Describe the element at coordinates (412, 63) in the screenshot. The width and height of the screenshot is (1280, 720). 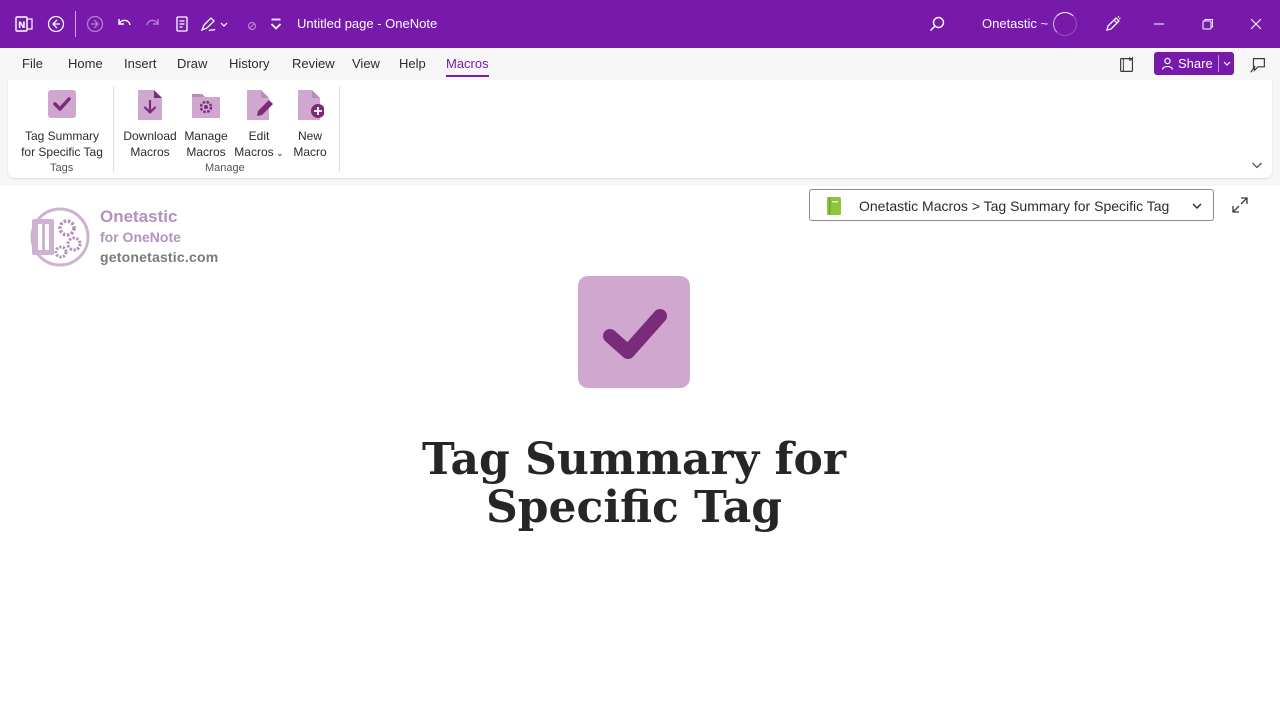
I see `tab-help: Help` at that location.